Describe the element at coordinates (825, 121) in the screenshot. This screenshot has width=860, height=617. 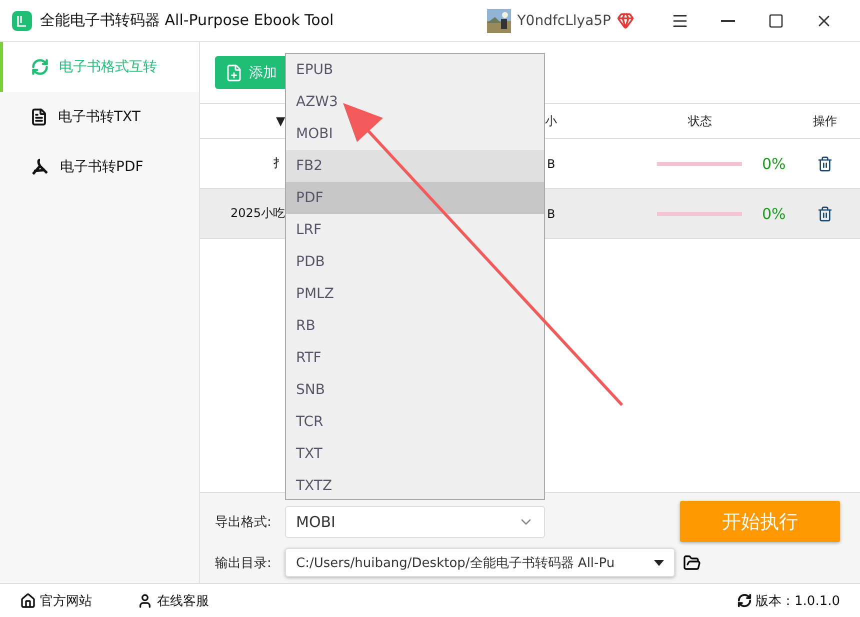
I see `column-header: 操作` at that location.